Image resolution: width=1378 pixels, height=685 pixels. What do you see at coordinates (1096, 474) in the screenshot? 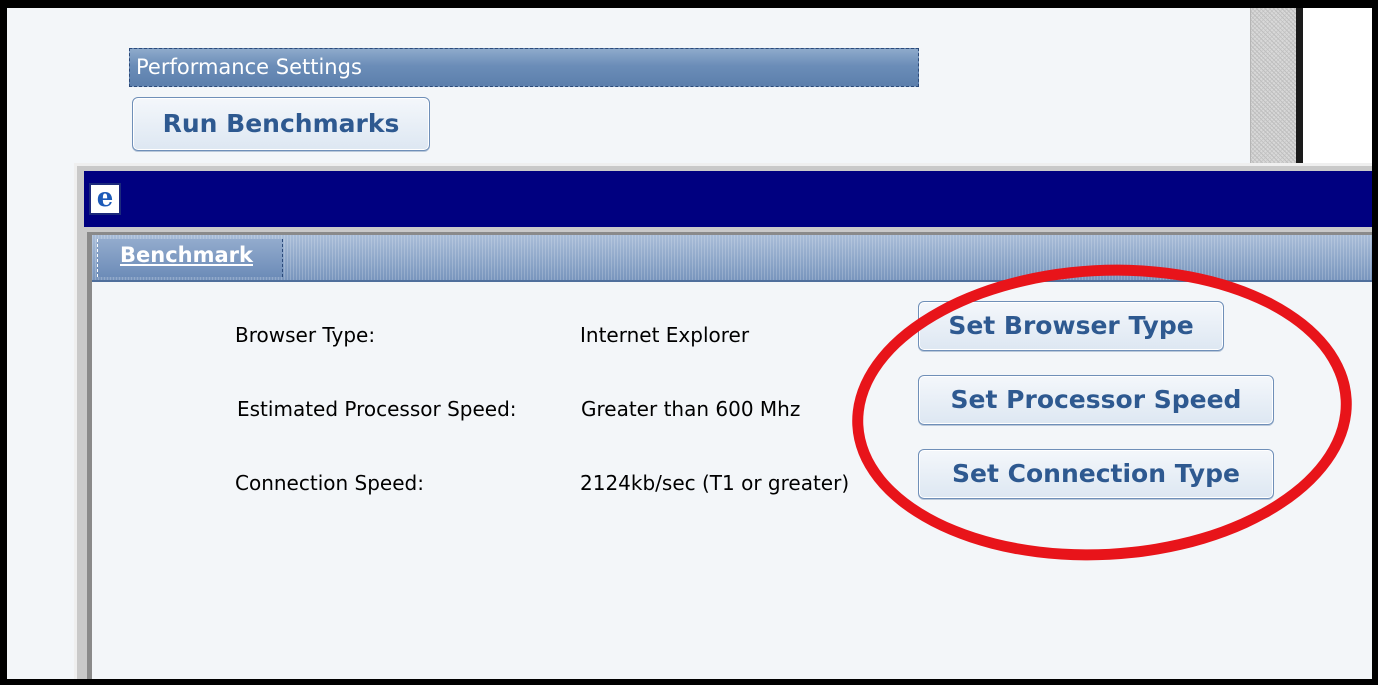
I see `set-connection-type-button: Set Connection Type` at bounding box center [1096, 474].